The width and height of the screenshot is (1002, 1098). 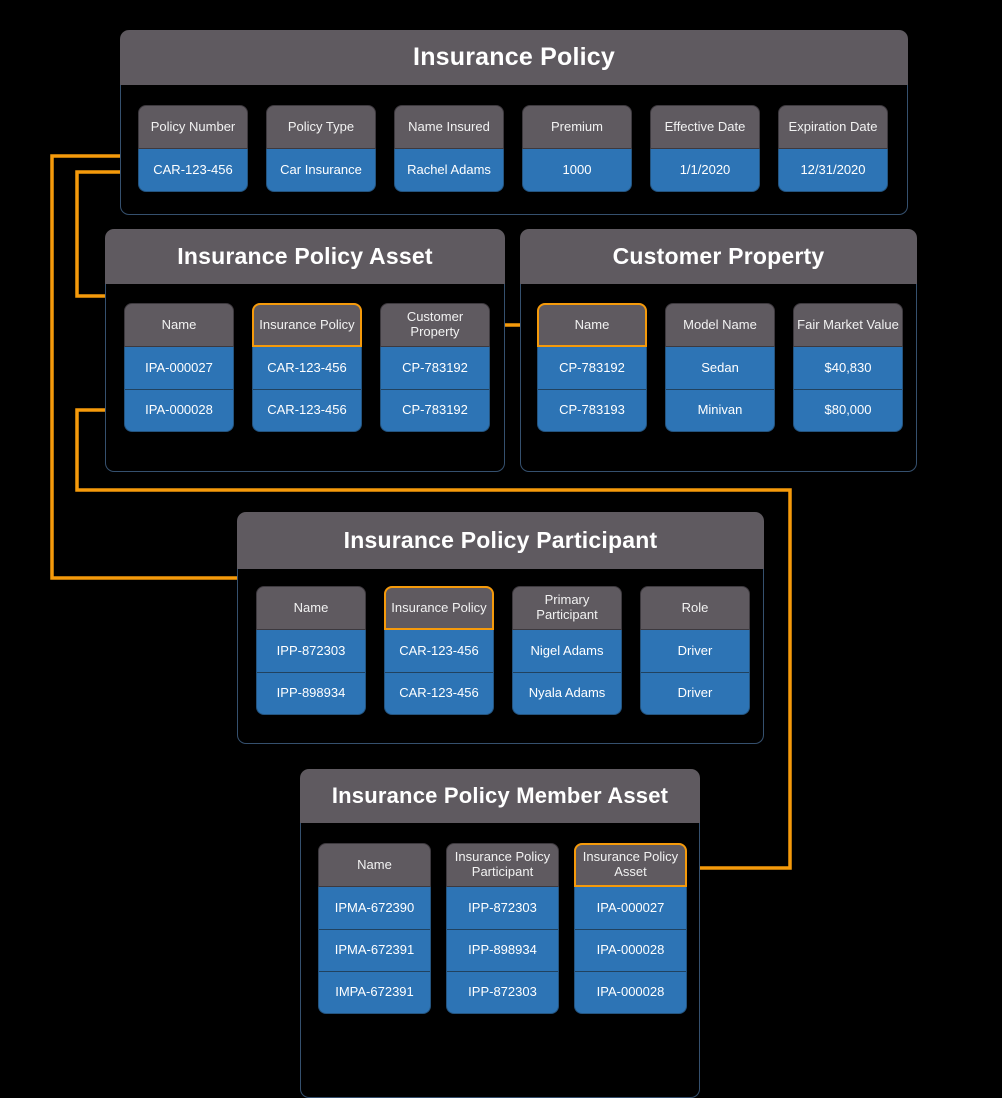 I want to click on column-name: Name IPMA-672390 IPMA-672391 IMPA-672391, so click(x=374, y=928).